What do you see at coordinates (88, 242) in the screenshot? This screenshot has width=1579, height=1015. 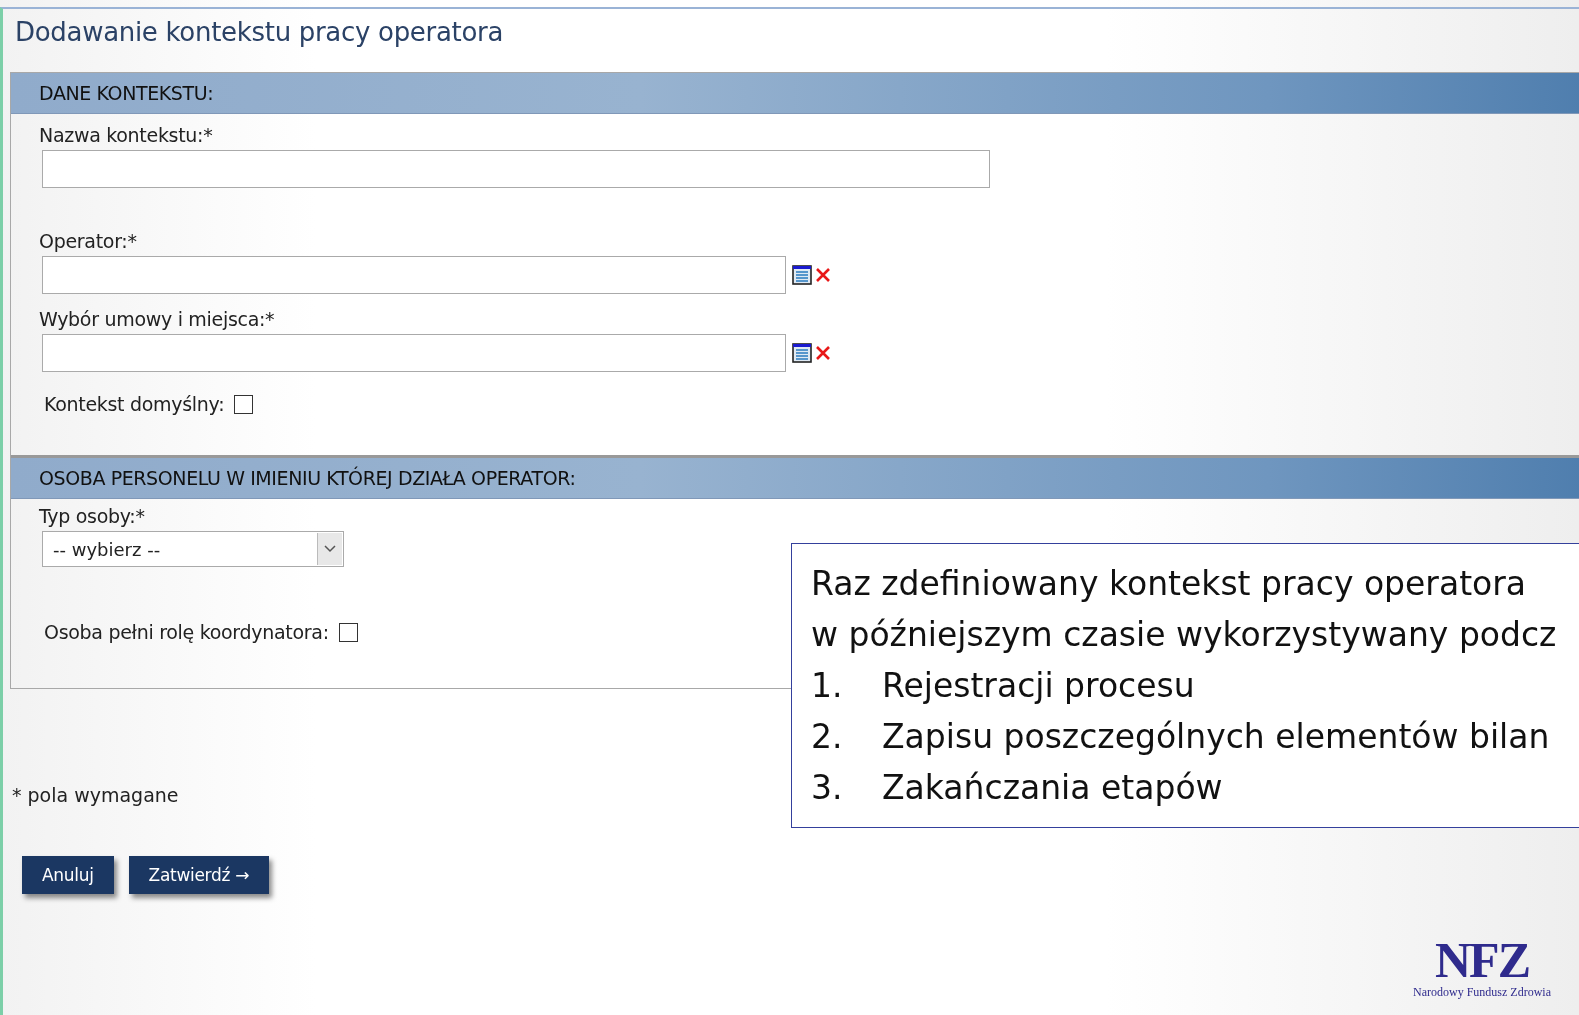 I see `field-label: Operator:*` at bounding box center [88, 242].